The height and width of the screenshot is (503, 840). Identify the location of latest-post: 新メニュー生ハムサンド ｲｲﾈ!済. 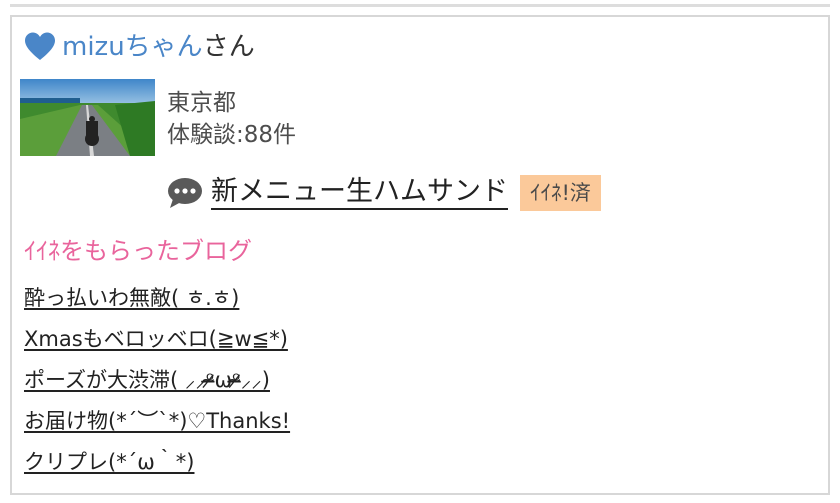
(384, 193).